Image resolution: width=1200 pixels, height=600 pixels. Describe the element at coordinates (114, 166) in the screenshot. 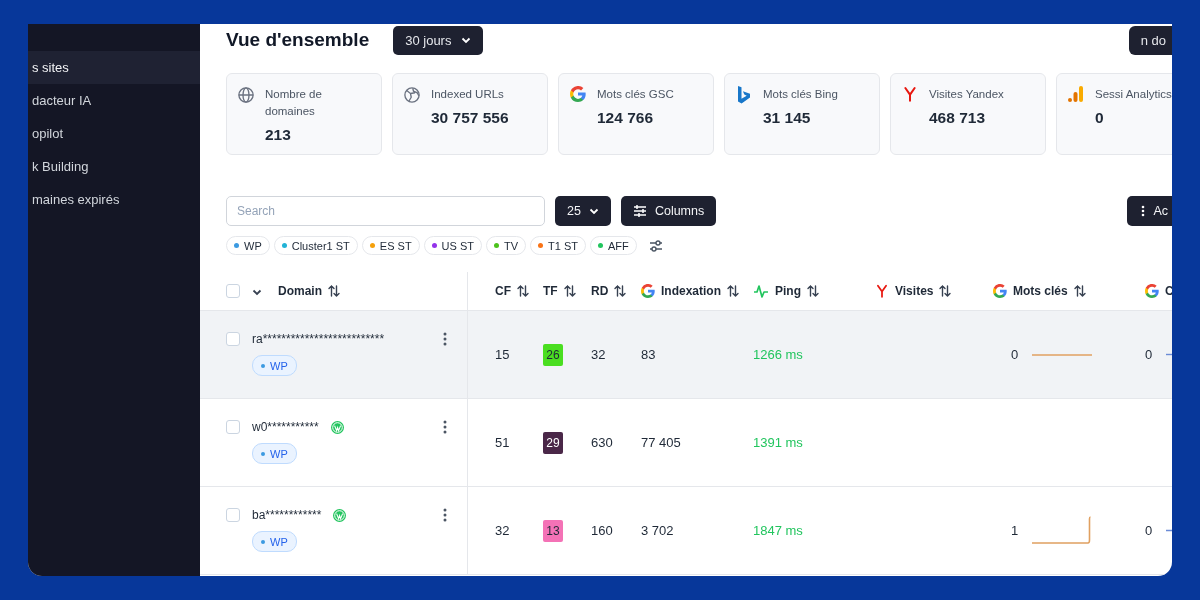

I see `sidebar-item: k Building` at that location.